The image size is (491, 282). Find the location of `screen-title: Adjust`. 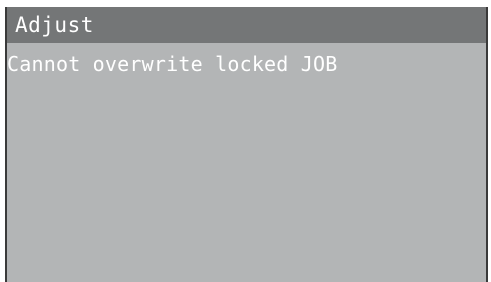

screen-title: Adjust is located at coordinates (54, 25).